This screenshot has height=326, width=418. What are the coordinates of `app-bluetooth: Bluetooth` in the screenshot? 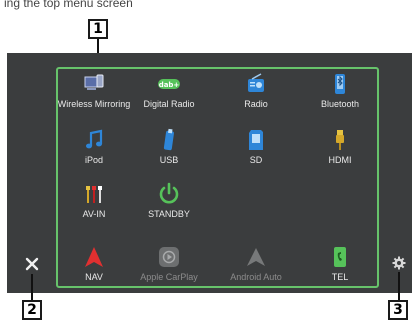 It's located at (340, 94).